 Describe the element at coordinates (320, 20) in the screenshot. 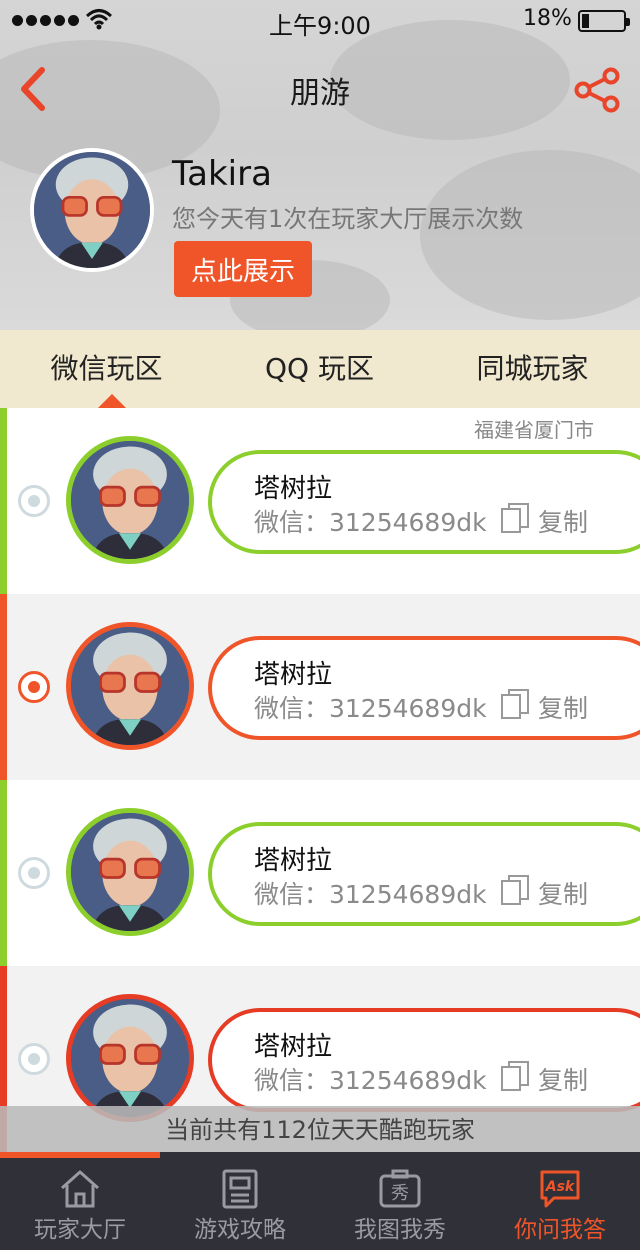

I see `status-bar: 上午9:00 18%` at that location.